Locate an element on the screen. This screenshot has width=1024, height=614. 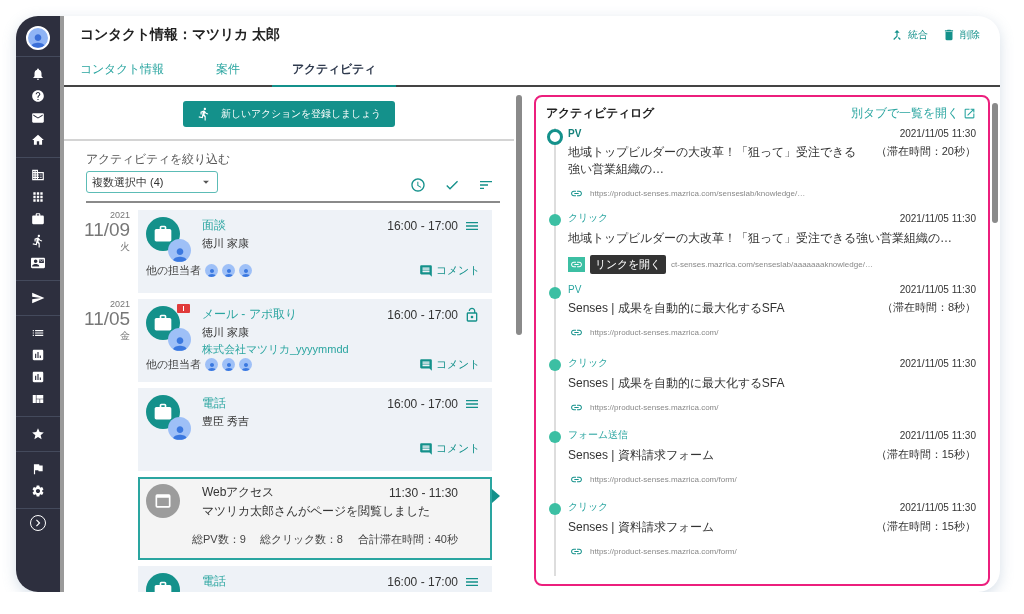
user-avatar is located at coordinates (38, 38).